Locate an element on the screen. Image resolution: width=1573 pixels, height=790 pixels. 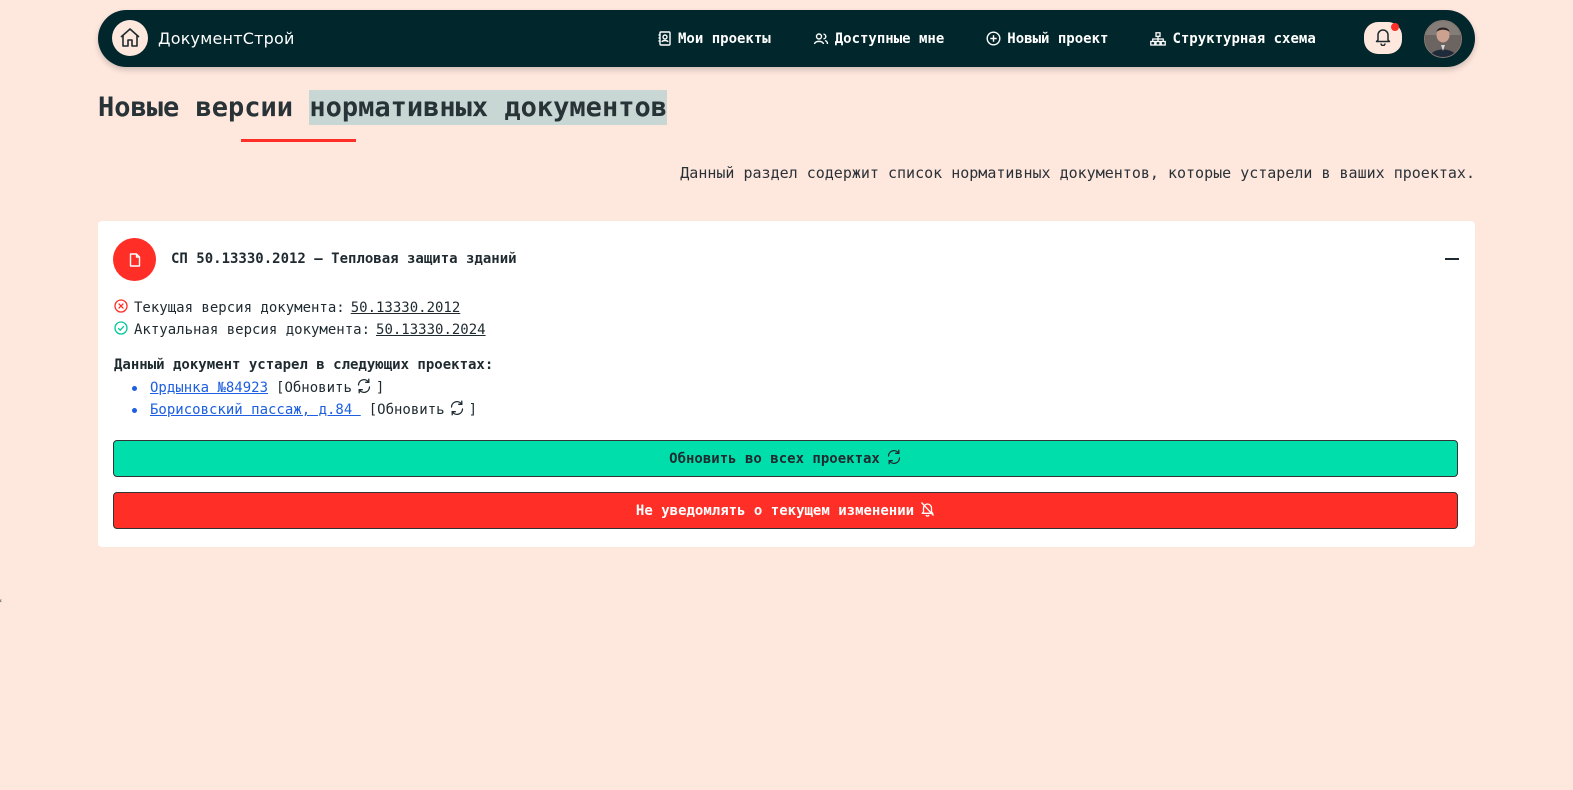
plus-circle-icon is located at coordinates (993, 38).